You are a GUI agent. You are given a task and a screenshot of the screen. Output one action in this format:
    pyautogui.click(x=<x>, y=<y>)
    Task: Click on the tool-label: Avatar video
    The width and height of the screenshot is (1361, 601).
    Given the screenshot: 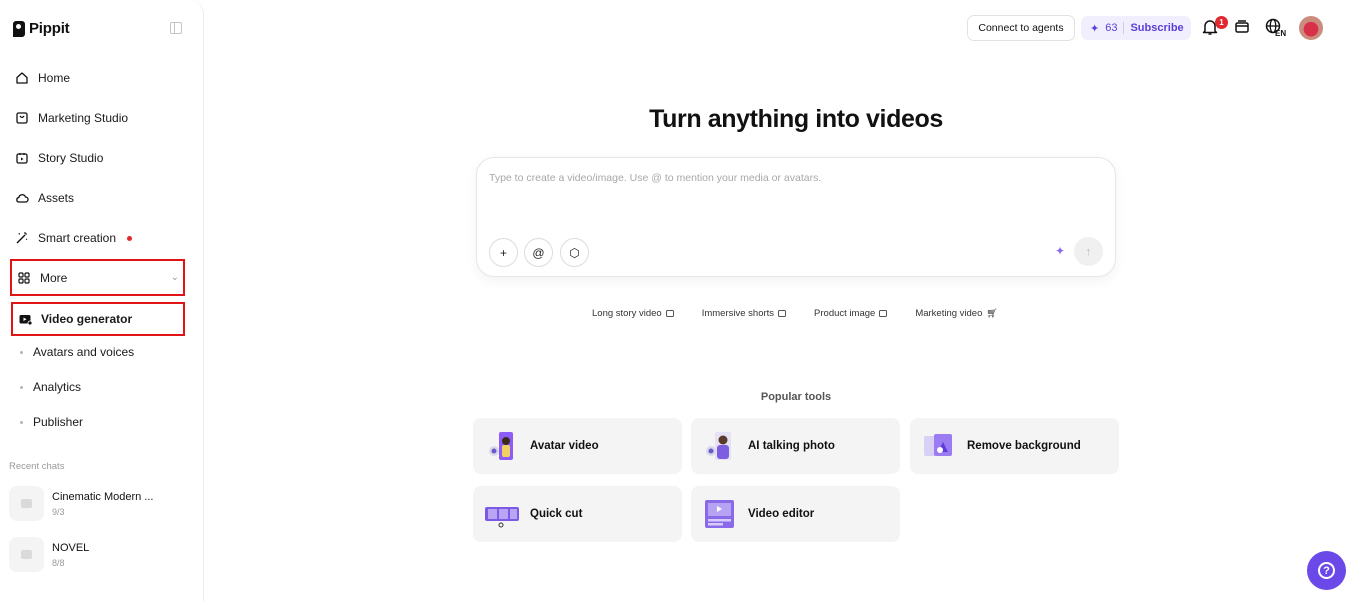 What is the action you would take?
    pyautogui.click(x=564, y=446)
    